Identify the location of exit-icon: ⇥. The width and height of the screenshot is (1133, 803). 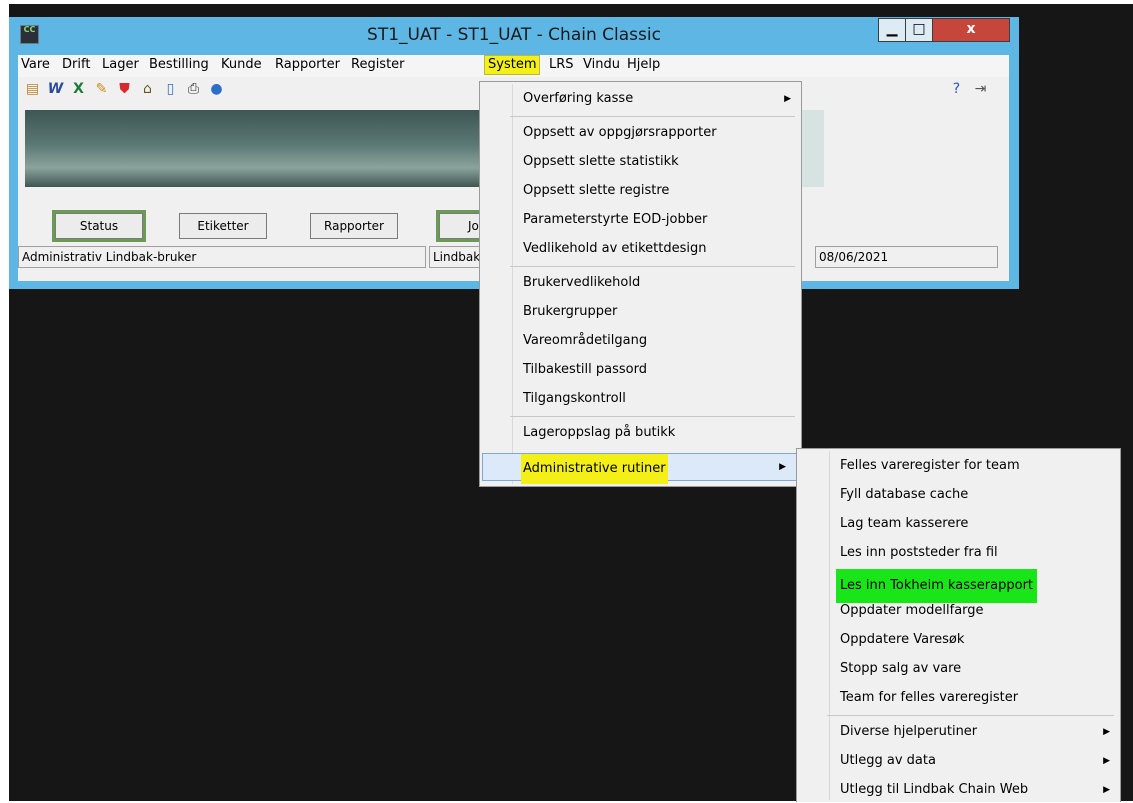
(980, 89).